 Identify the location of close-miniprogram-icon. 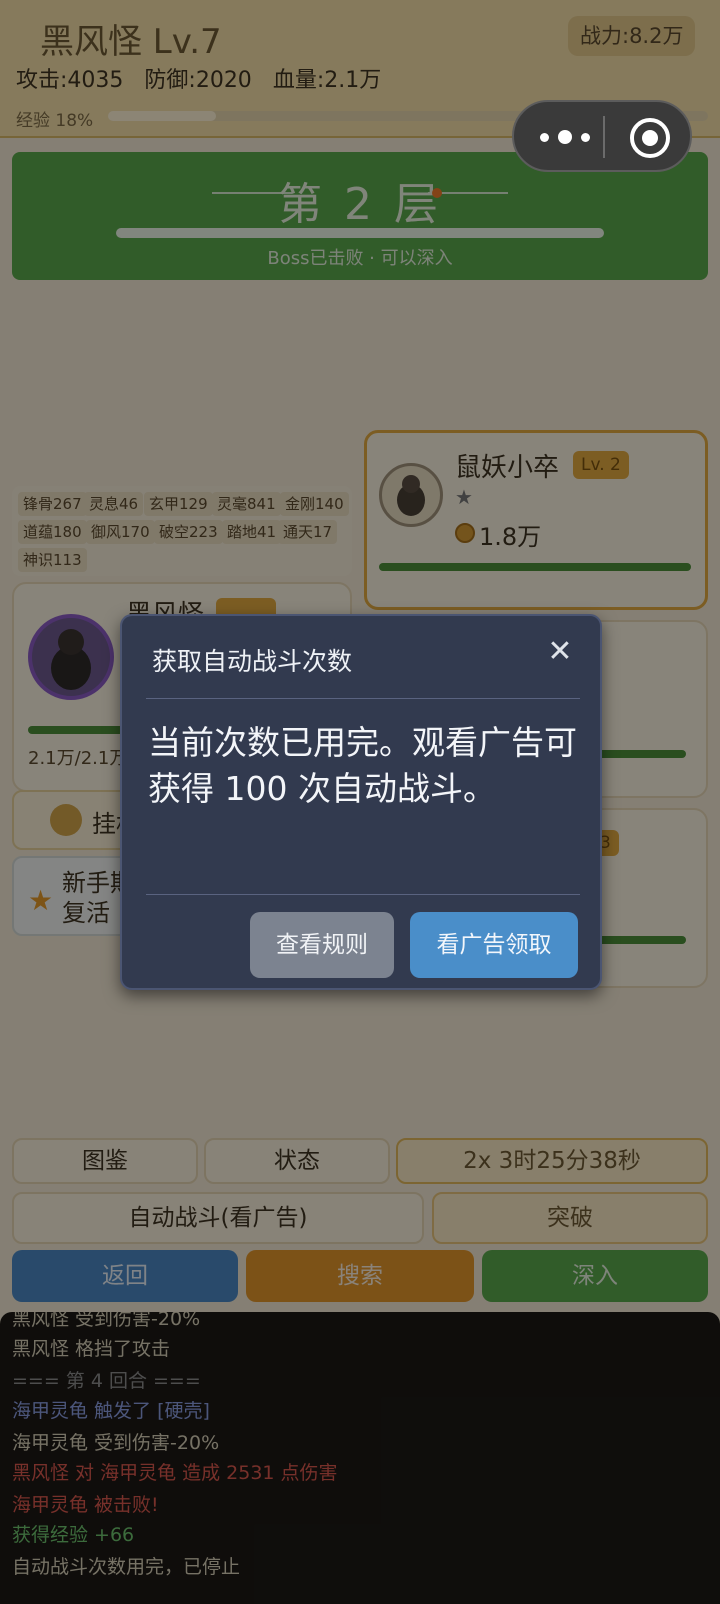
(650, 138).